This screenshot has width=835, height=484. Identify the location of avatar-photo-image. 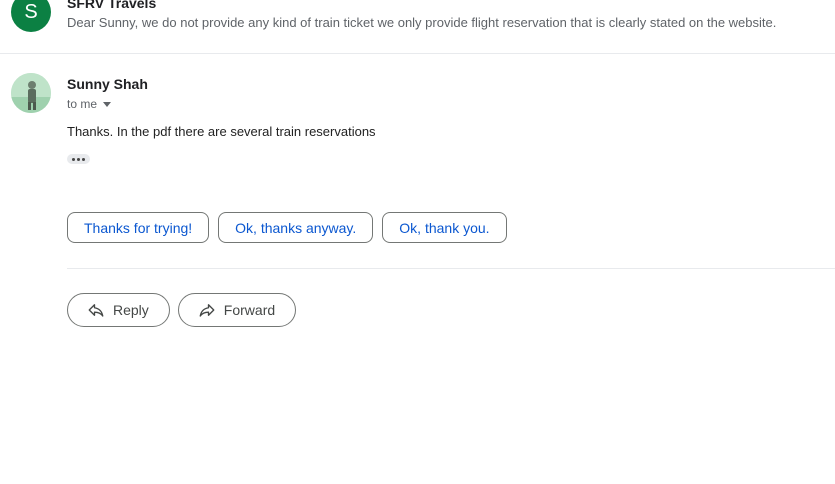
(31, 93).